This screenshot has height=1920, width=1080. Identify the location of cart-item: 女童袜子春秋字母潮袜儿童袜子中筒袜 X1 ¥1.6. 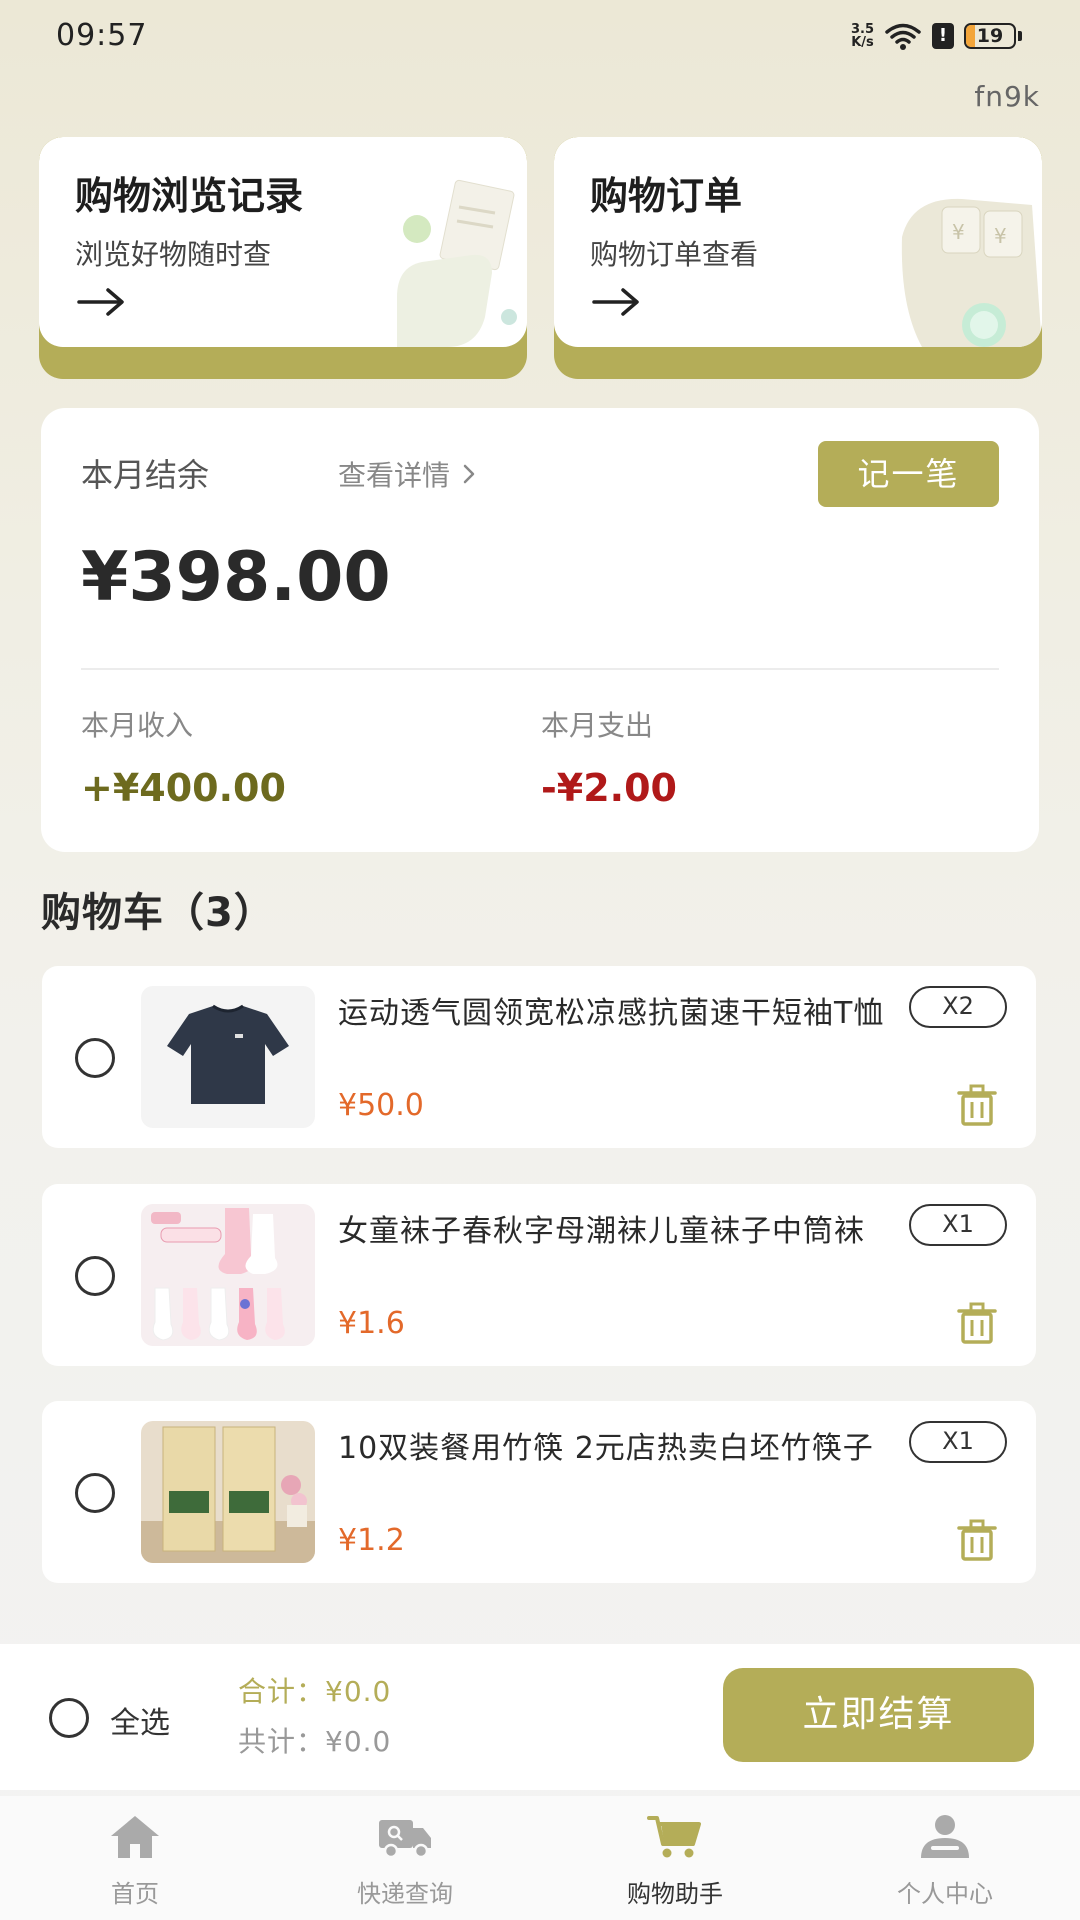
(539, 1275).